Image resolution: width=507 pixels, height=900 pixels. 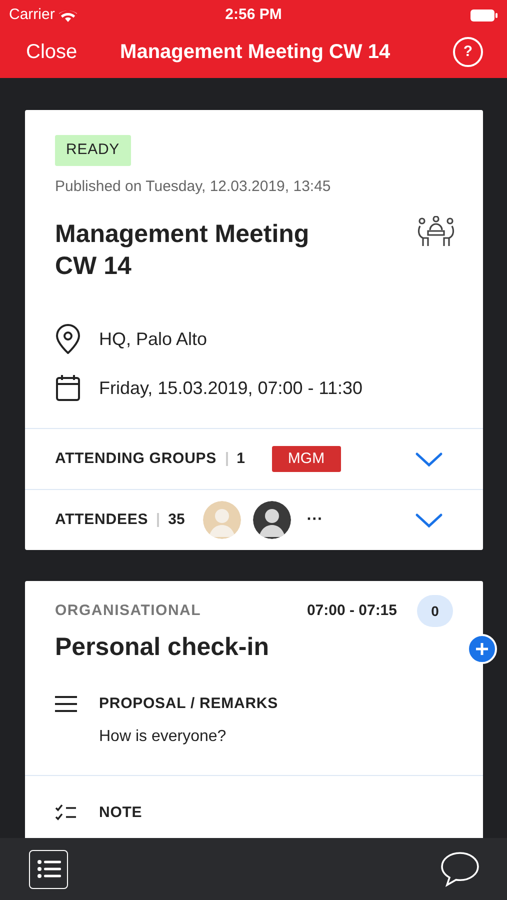 What do you see at coordinates (176, 520) in the screenshot?
I see `section-count: 35` at bounding box center [176, 520].